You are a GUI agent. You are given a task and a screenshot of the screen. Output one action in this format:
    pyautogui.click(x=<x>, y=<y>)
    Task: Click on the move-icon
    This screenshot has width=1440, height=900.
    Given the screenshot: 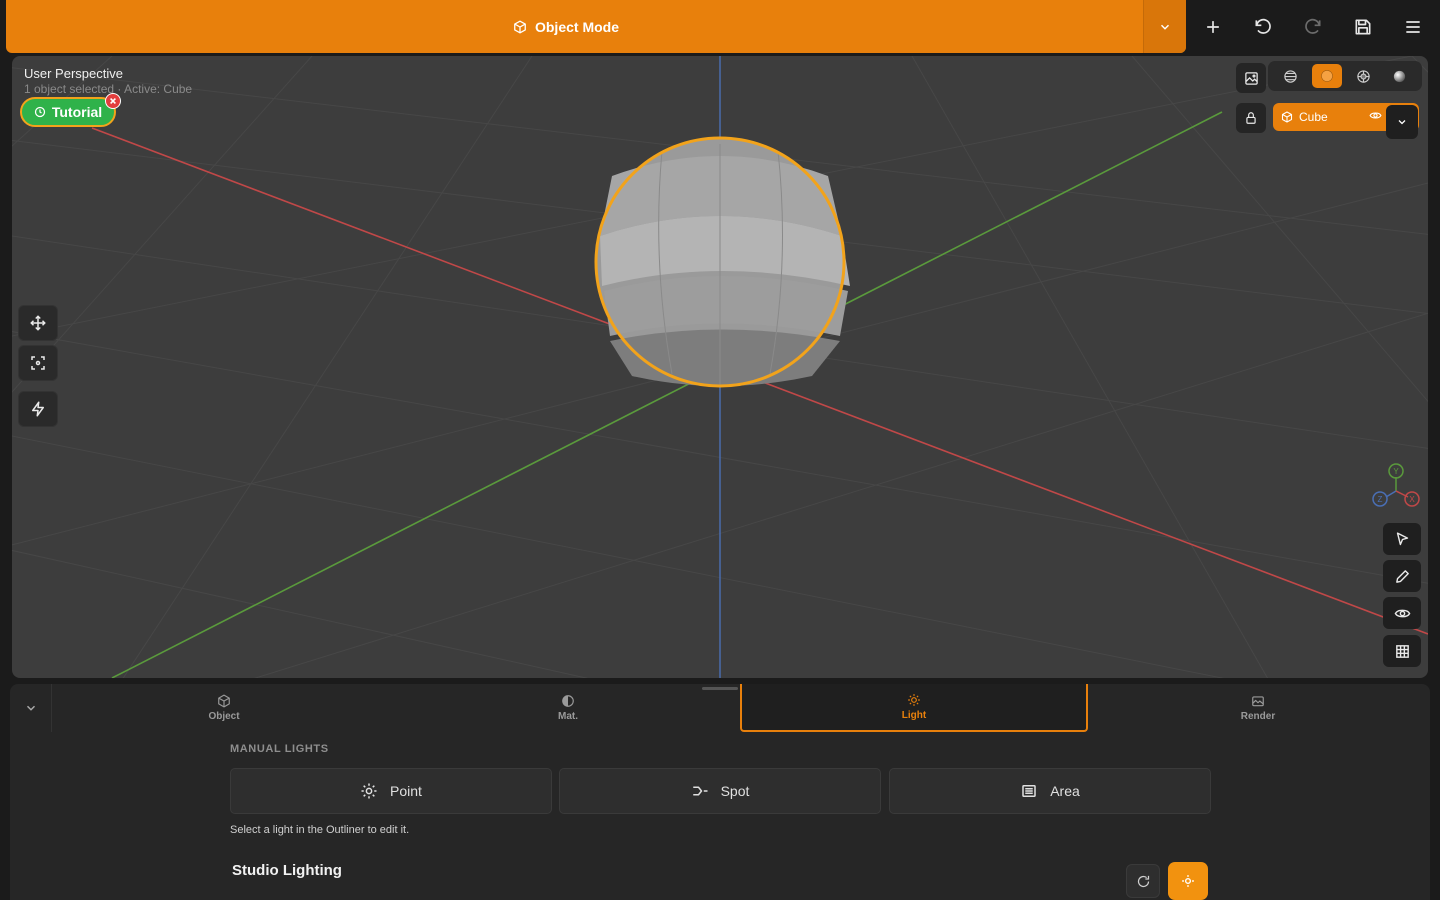 What is the action you would take?
    pyautogui.click(x=38, y=323)
    